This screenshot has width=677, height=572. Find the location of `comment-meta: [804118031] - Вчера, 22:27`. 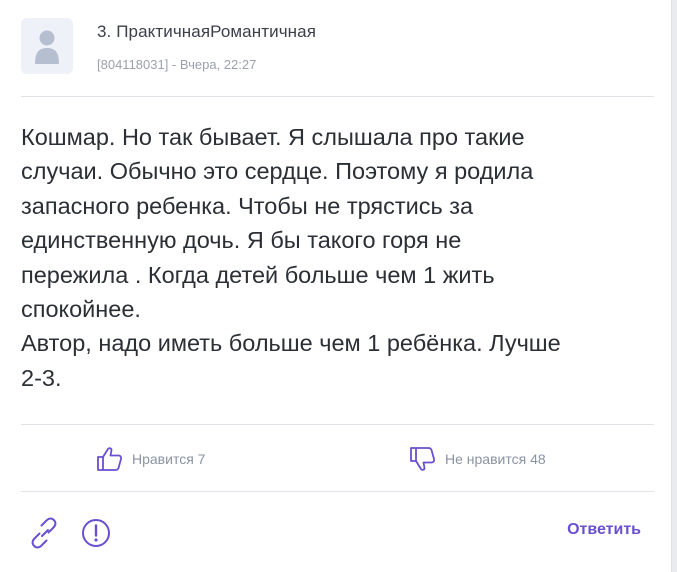

comment-meta: [804118031] - Вчера, 22:27 is located at coordinates (177, 64).